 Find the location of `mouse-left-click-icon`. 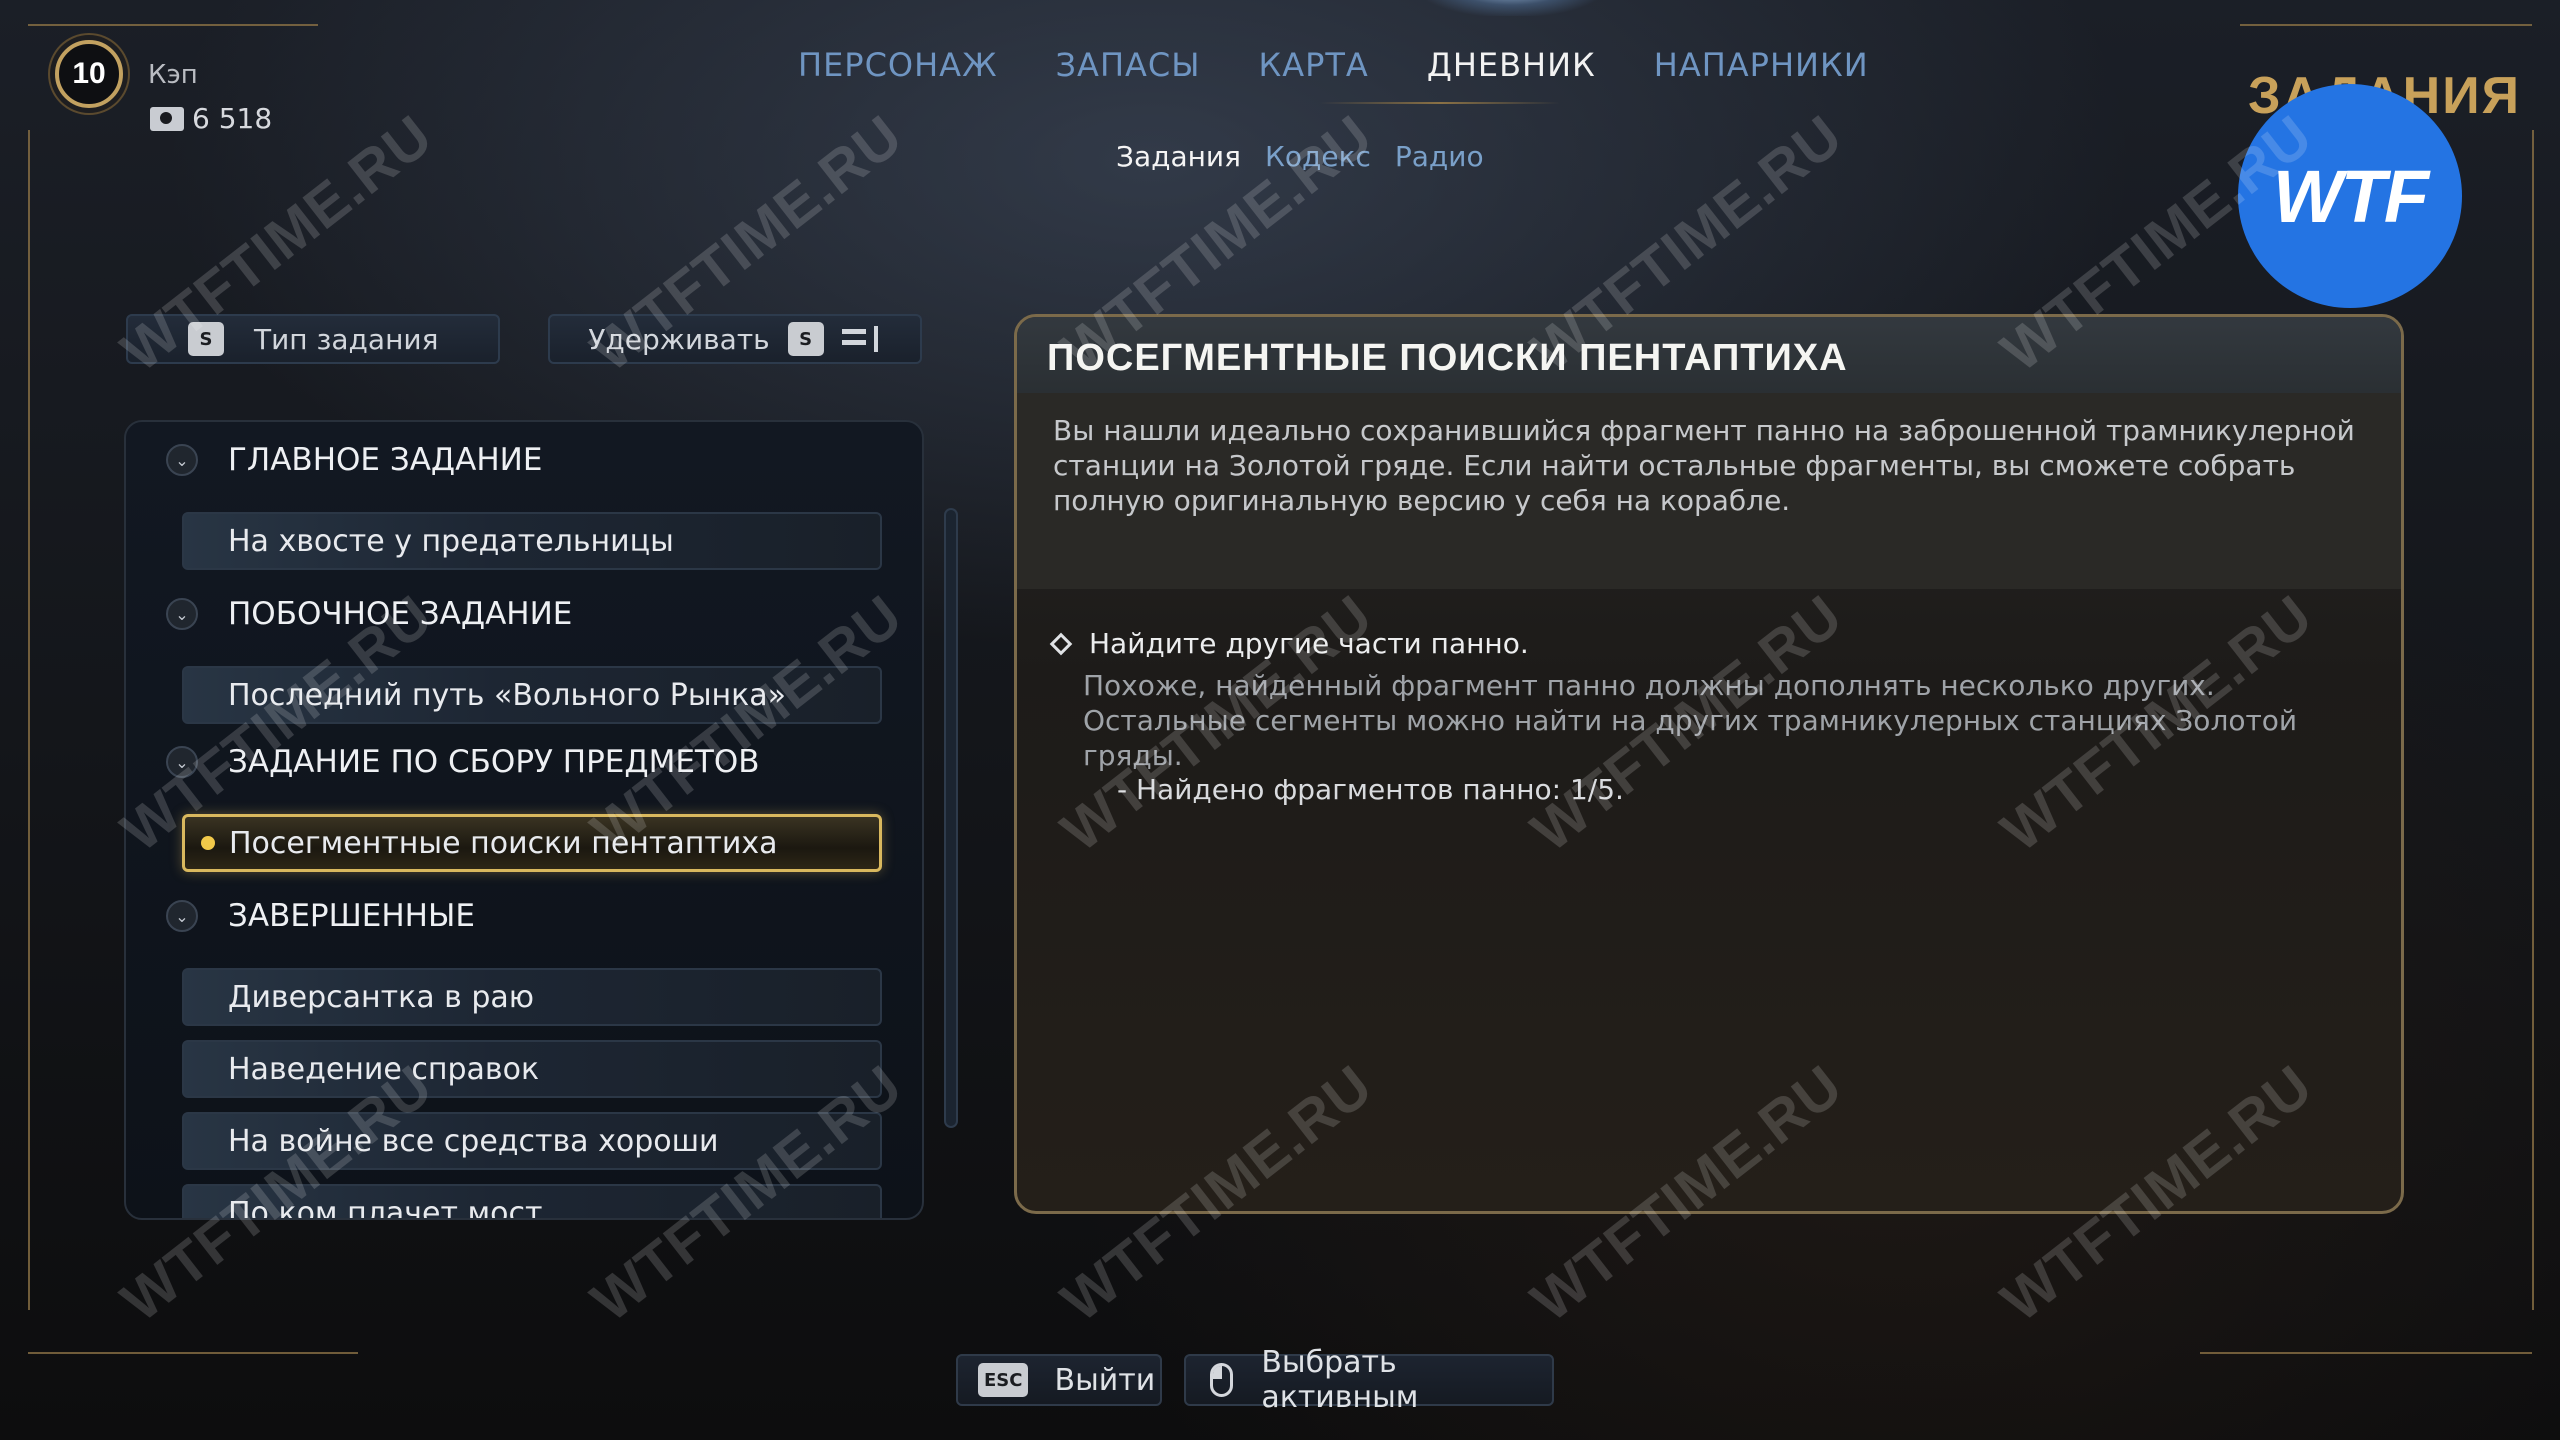

mouse-left-click-icon is located at coordinates (1222, 1380).